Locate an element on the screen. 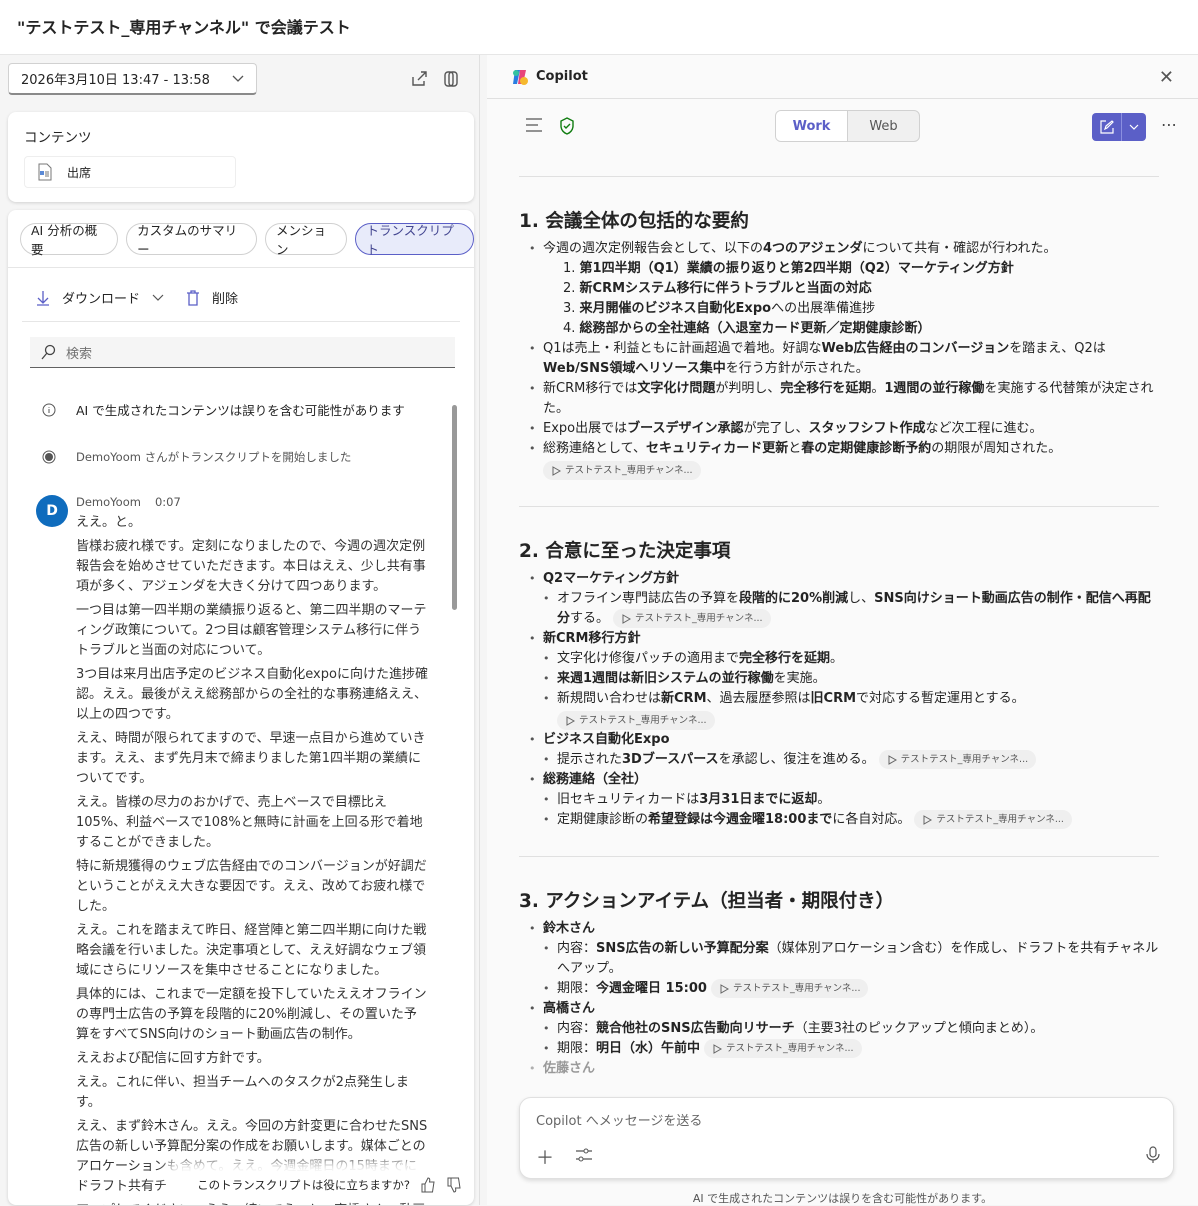 This screenshot has height=1206, width=1198. microphone-icon is located at coordinates (1153, 1155).